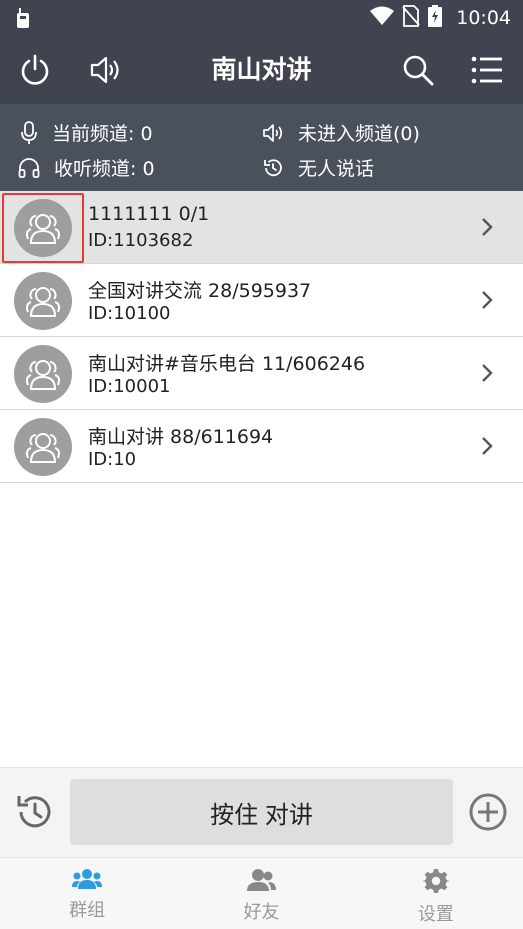 The image size is (523, 929). Describe the element at coordinates (34, 814) in the screenshot. I see `history-icon` at that location.